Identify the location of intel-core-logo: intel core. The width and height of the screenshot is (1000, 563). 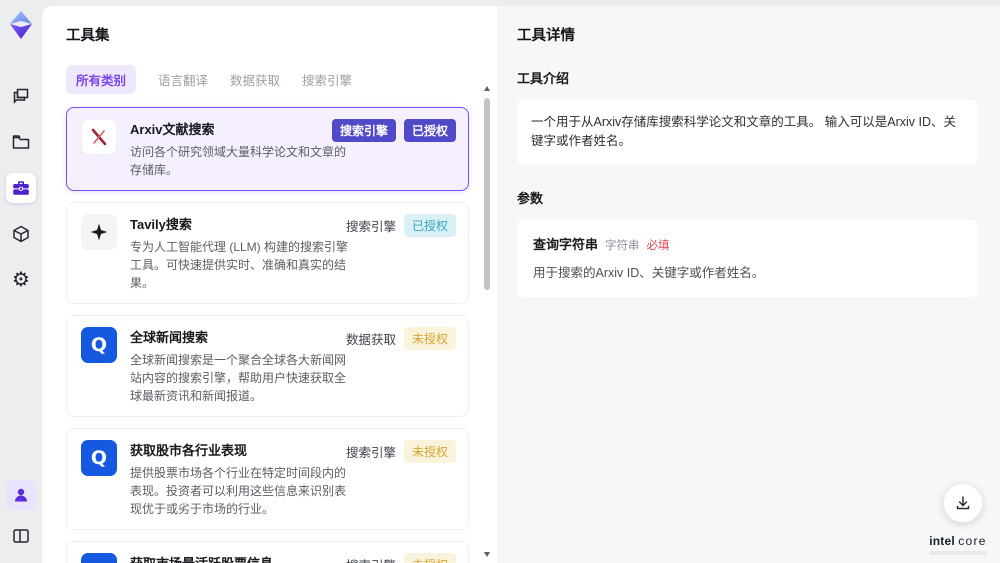
(958, 544).